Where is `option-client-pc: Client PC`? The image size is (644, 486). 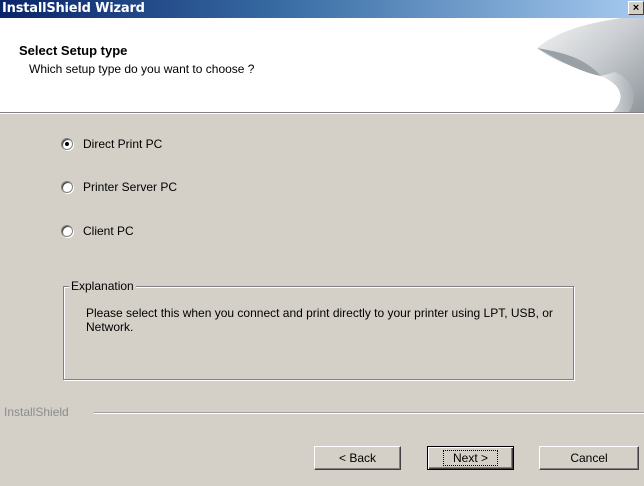
option-client-pc: Client PC is located at coordinates (97, 231).